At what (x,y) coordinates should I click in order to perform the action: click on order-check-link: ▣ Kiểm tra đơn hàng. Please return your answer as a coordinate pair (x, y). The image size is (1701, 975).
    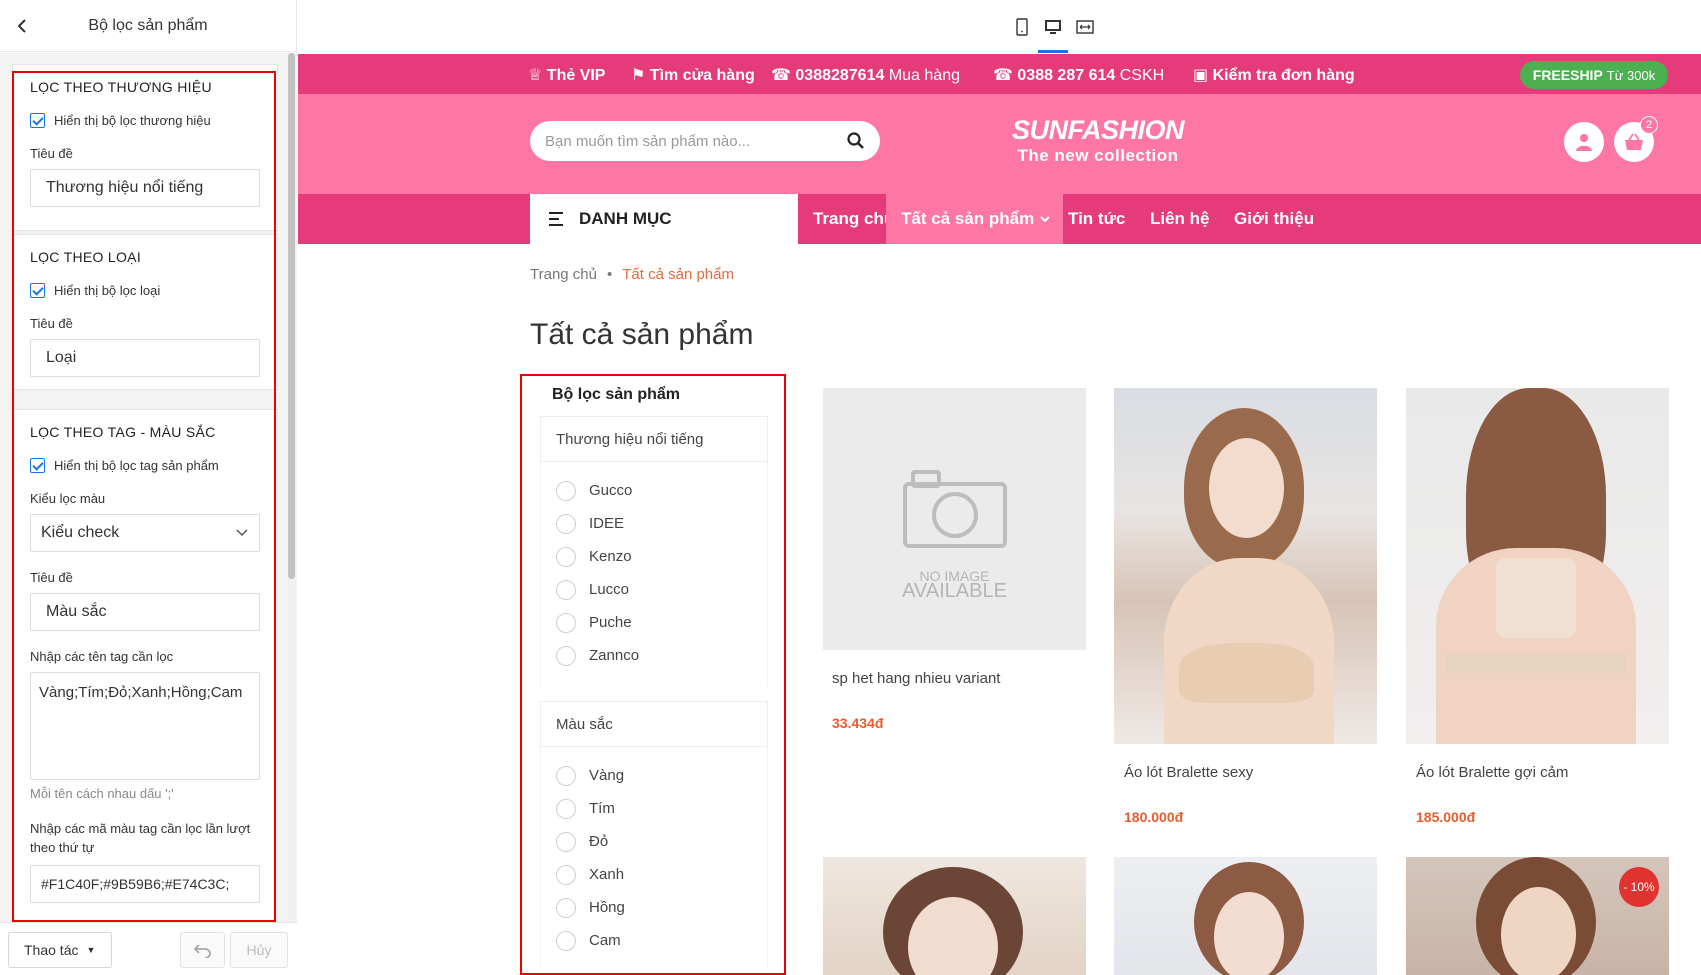
    Looking at the image, I should click on (1274, 75).